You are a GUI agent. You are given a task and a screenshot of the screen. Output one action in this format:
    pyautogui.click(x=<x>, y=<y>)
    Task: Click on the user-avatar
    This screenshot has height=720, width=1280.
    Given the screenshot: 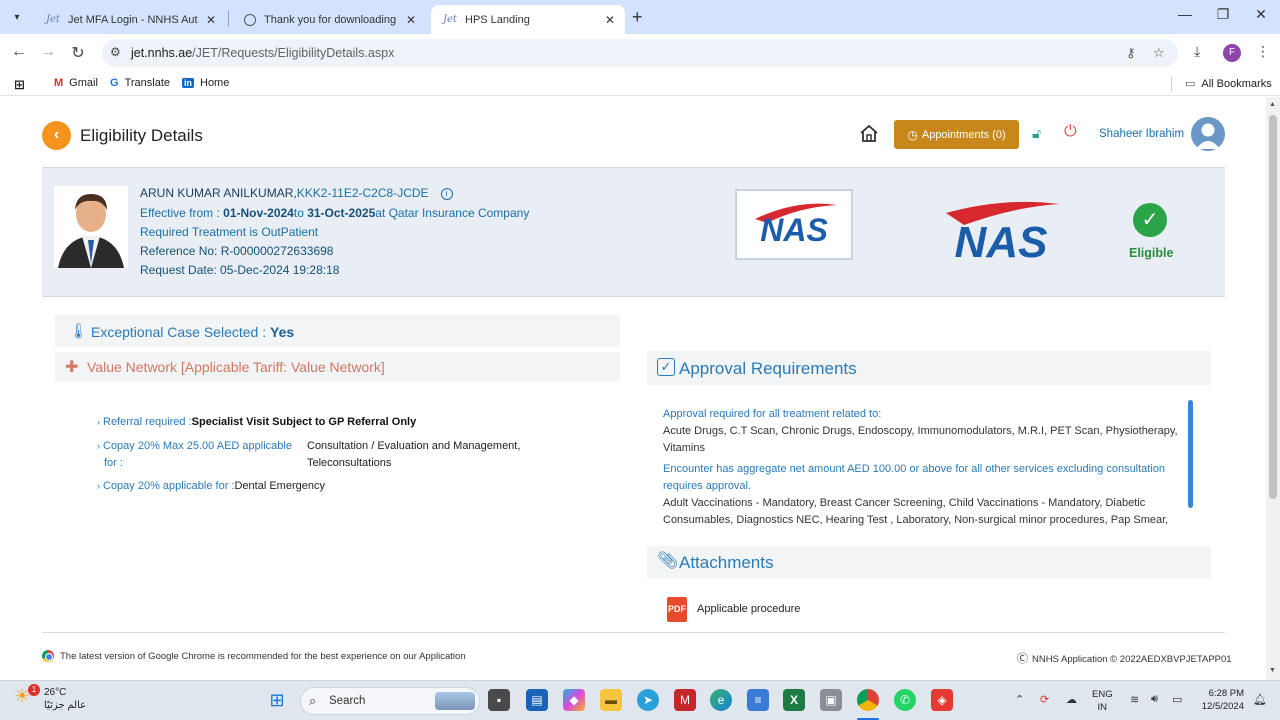 What is the action you would take?
    pyautogui.click(x=1208, y=134)
    